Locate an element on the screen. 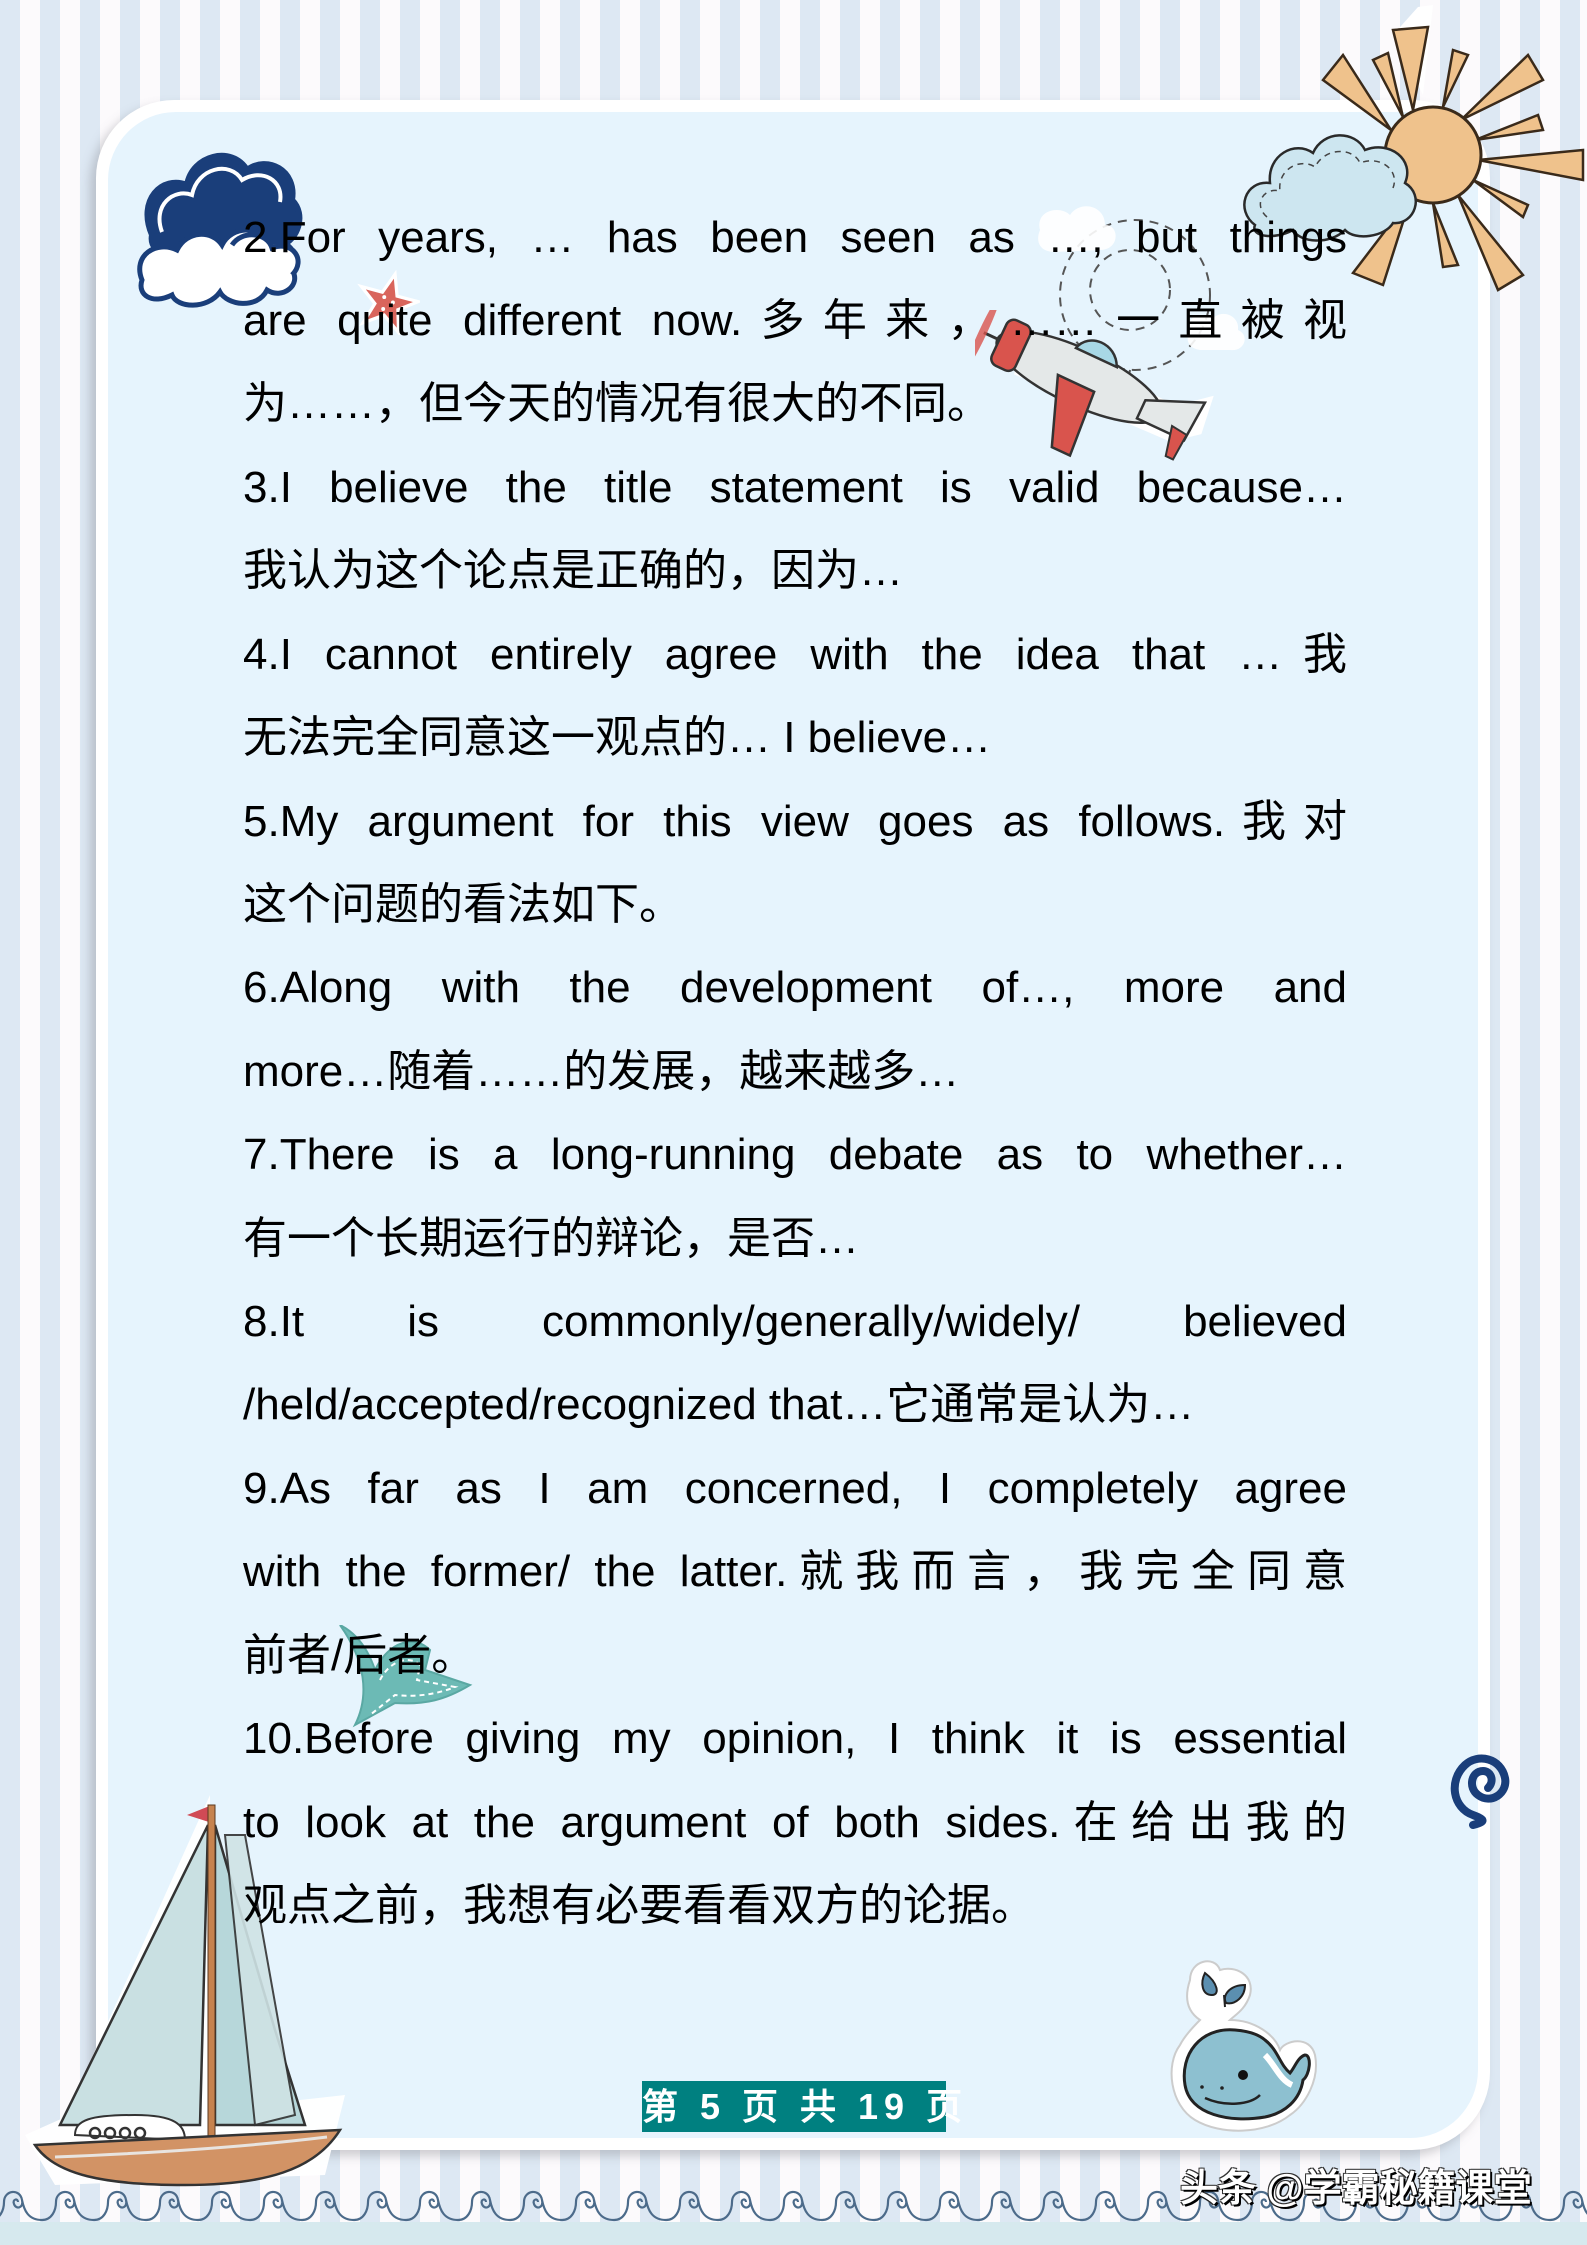 The height and width of the screenshot is (2245, 1587). spiral-icon is located at coordinates (1480, 1791).